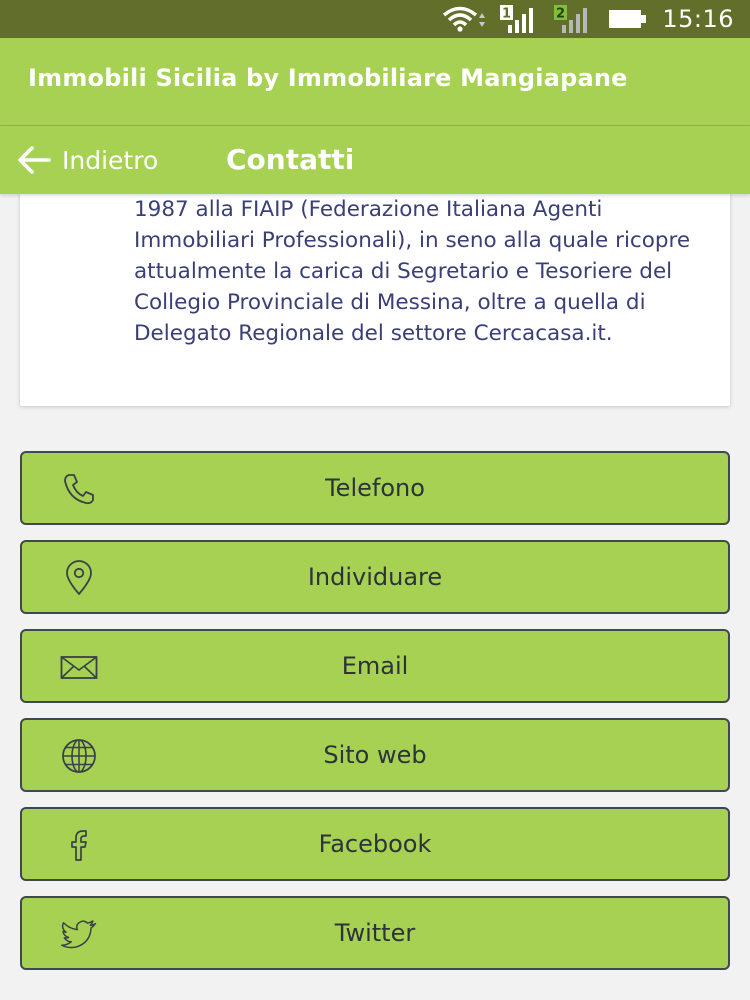 Image resolution: width=750 pixels, height=1000 pixels. I want to click on individuare-label: Individuare, so click(375, 577).